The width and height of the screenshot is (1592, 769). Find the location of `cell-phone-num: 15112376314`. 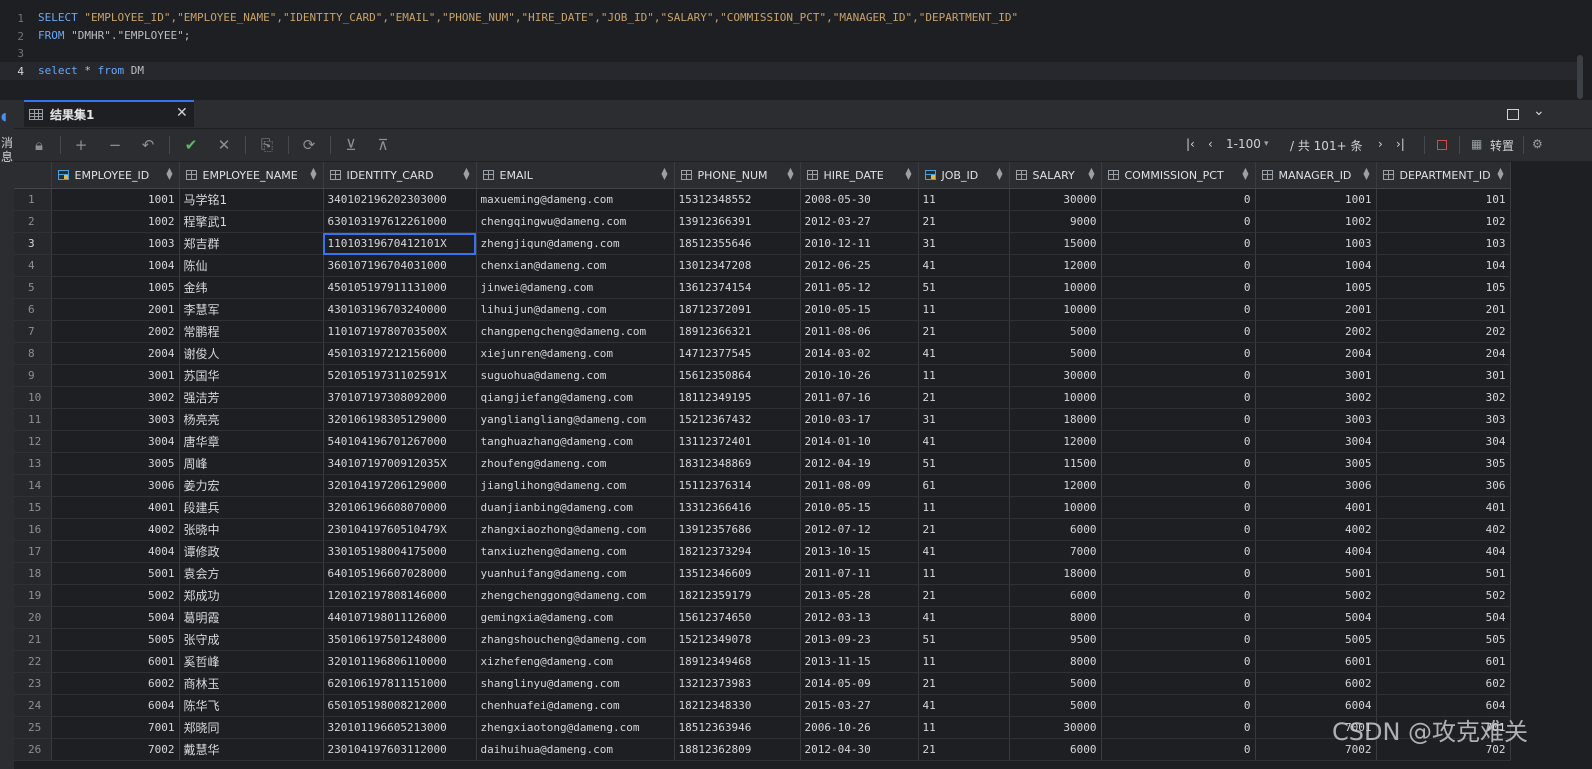

cell-phone-num: 15112376314 is located at coordinates (737, 485).